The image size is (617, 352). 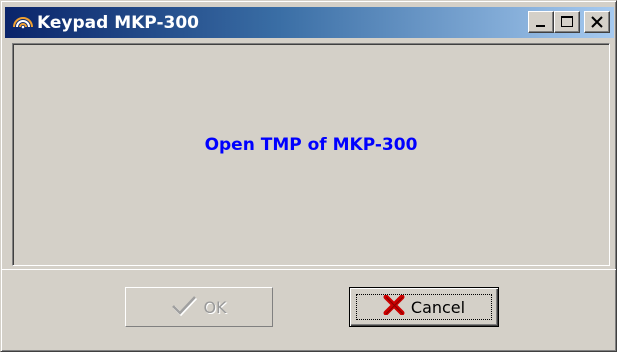 I want to click on maximize-button, so click(x=567, y=22).